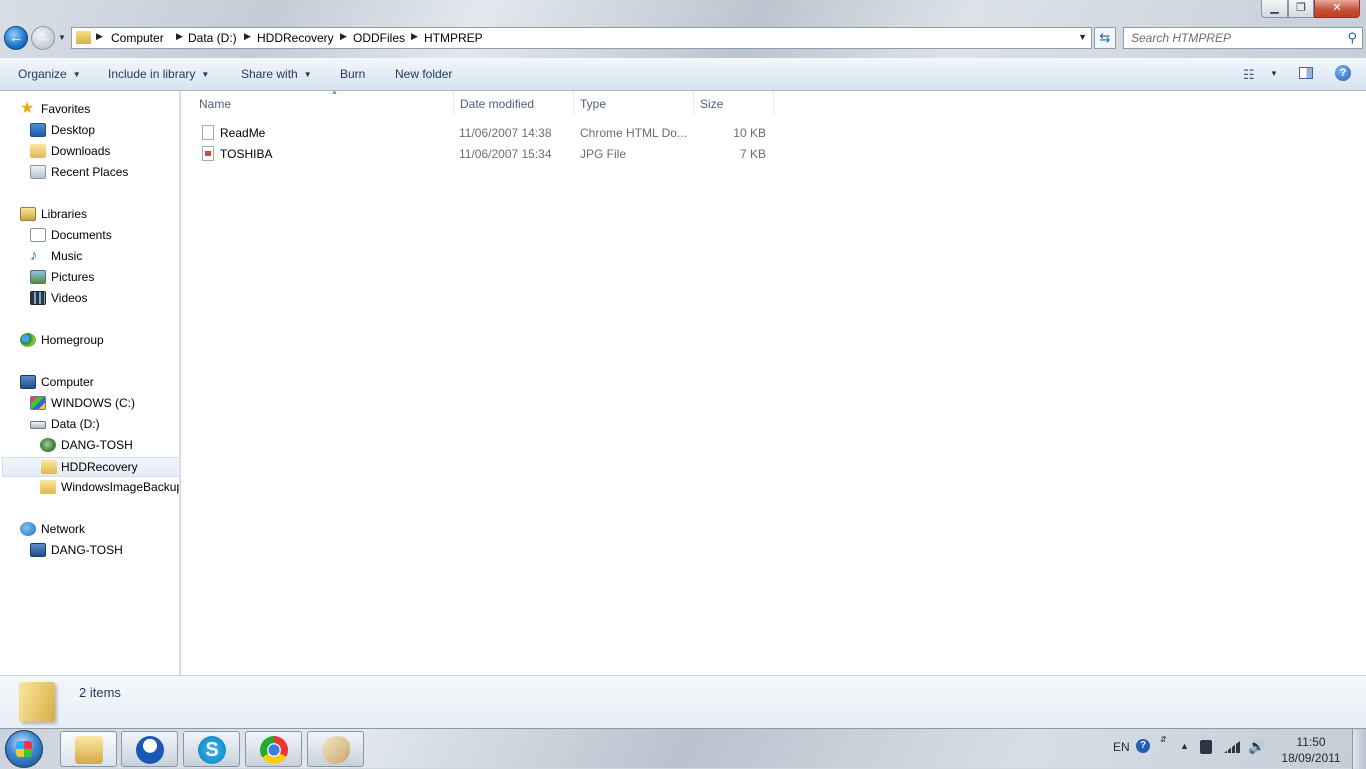 This screenshot has height=769, width=1366. Describe the element at coordinates (295, 38) in the screenshot. I see `breadcrumb-hddrecovery: HDDRecovery` at that location.